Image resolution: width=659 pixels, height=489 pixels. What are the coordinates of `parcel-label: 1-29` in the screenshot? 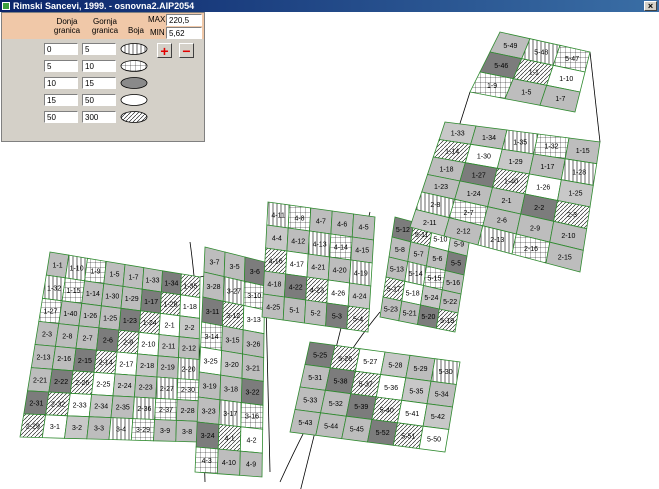 It's located at (516, 162).